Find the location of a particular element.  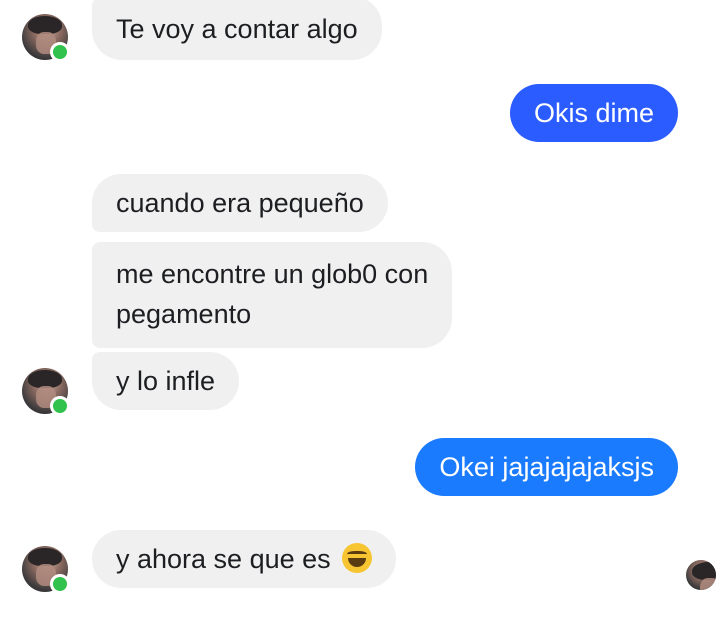

grinning-squinting-face-icon is located at coordinates (357, 558).